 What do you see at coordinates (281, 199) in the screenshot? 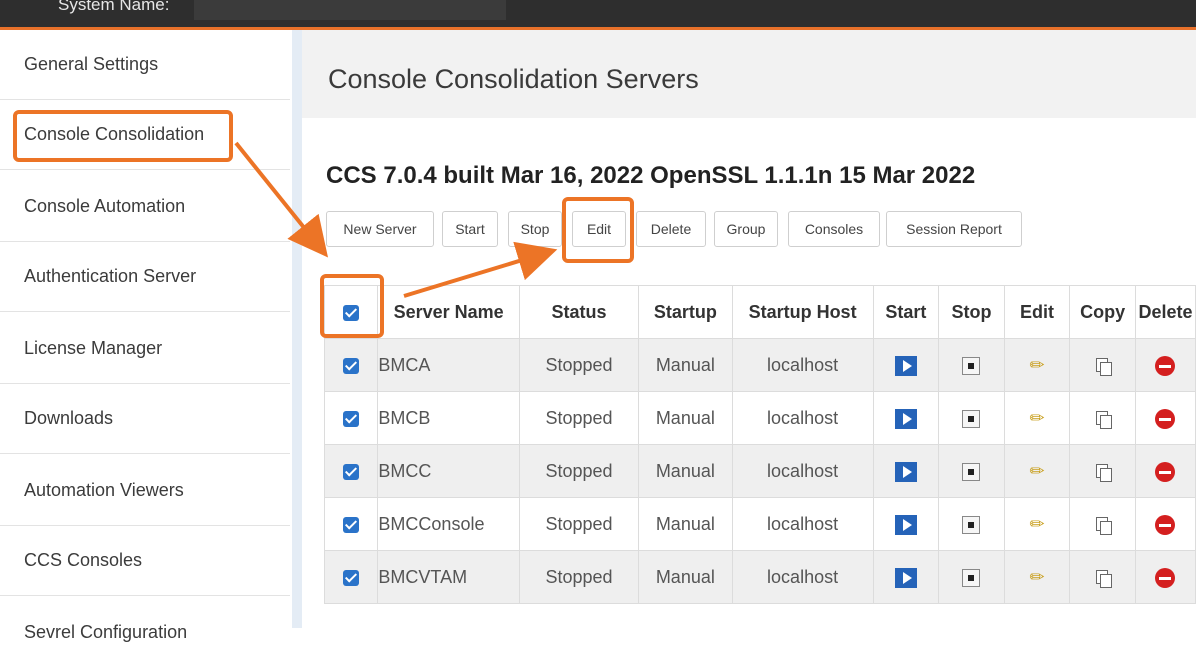
I see `arrow-sidebar-to-checkbox` at bounding box center [281, 199].